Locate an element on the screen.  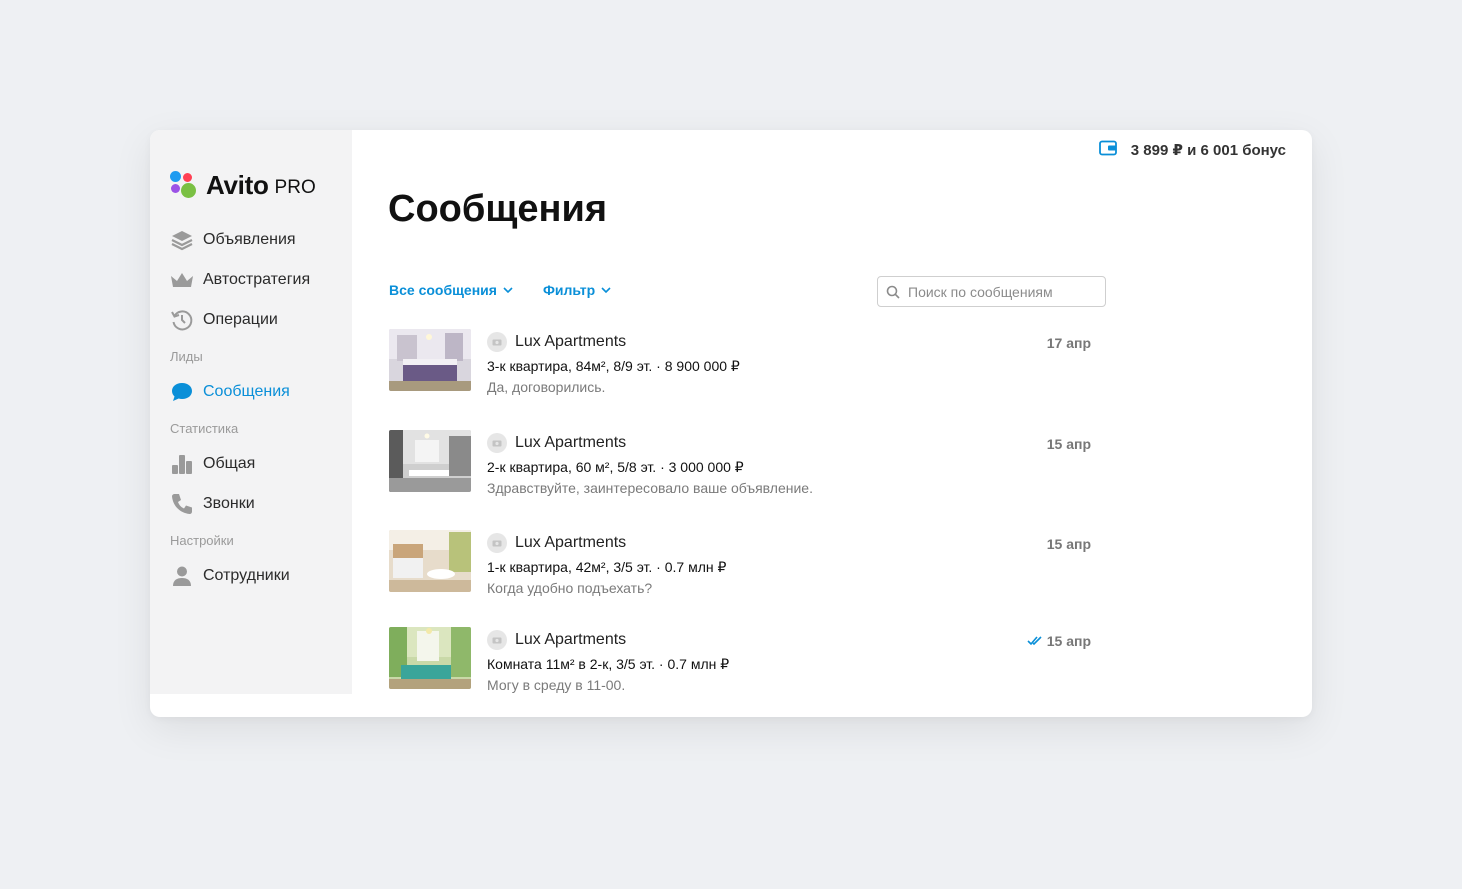
sidebar-item-general: Общая is located at coordinates (260, 464).